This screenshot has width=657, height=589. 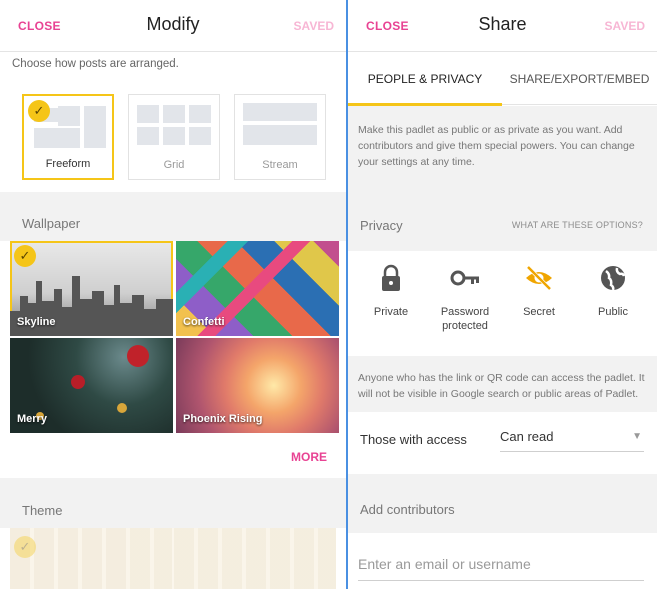 I want to click on wallpaper-phoenix-rising: Phoenix Rising, so click(x=257, y=385).